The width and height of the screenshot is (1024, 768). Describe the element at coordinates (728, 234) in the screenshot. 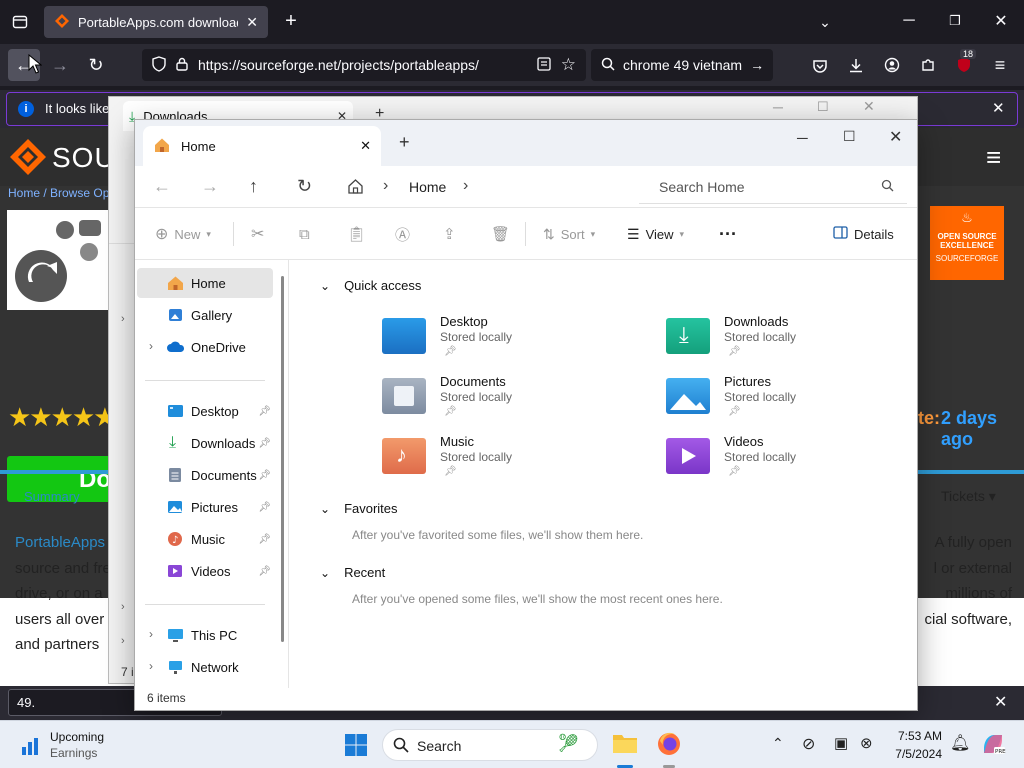

I see `more-options-icon: ···` at that location.